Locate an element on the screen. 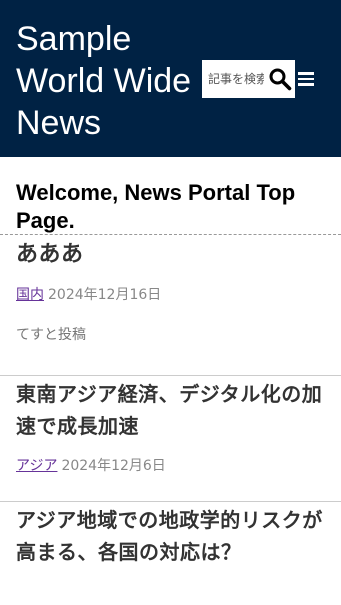 The image size is (341, 605). site-title-line: News is located at coordinates (59, 123).